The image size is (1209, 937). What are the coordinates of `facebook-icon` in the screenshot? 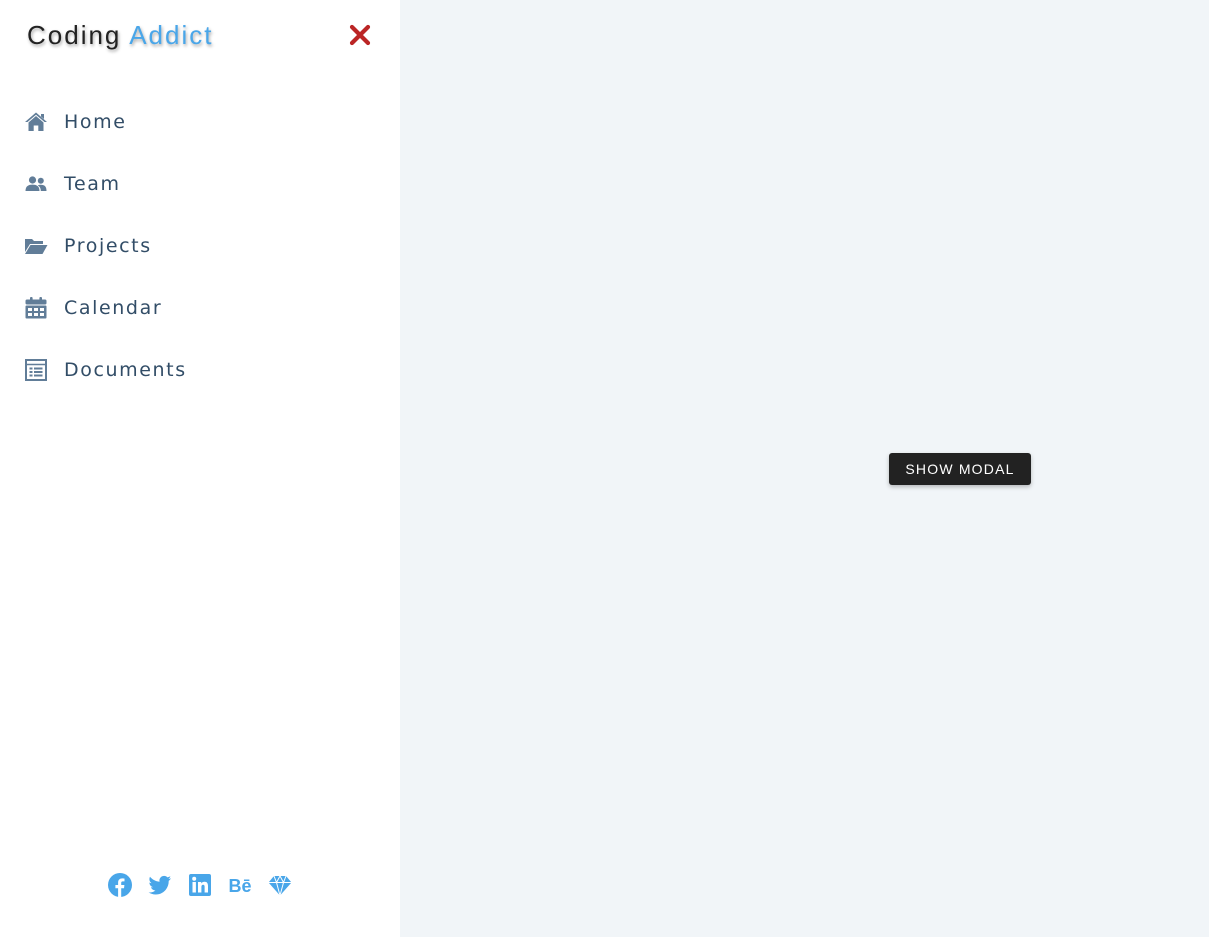 It's located at (120, 885).